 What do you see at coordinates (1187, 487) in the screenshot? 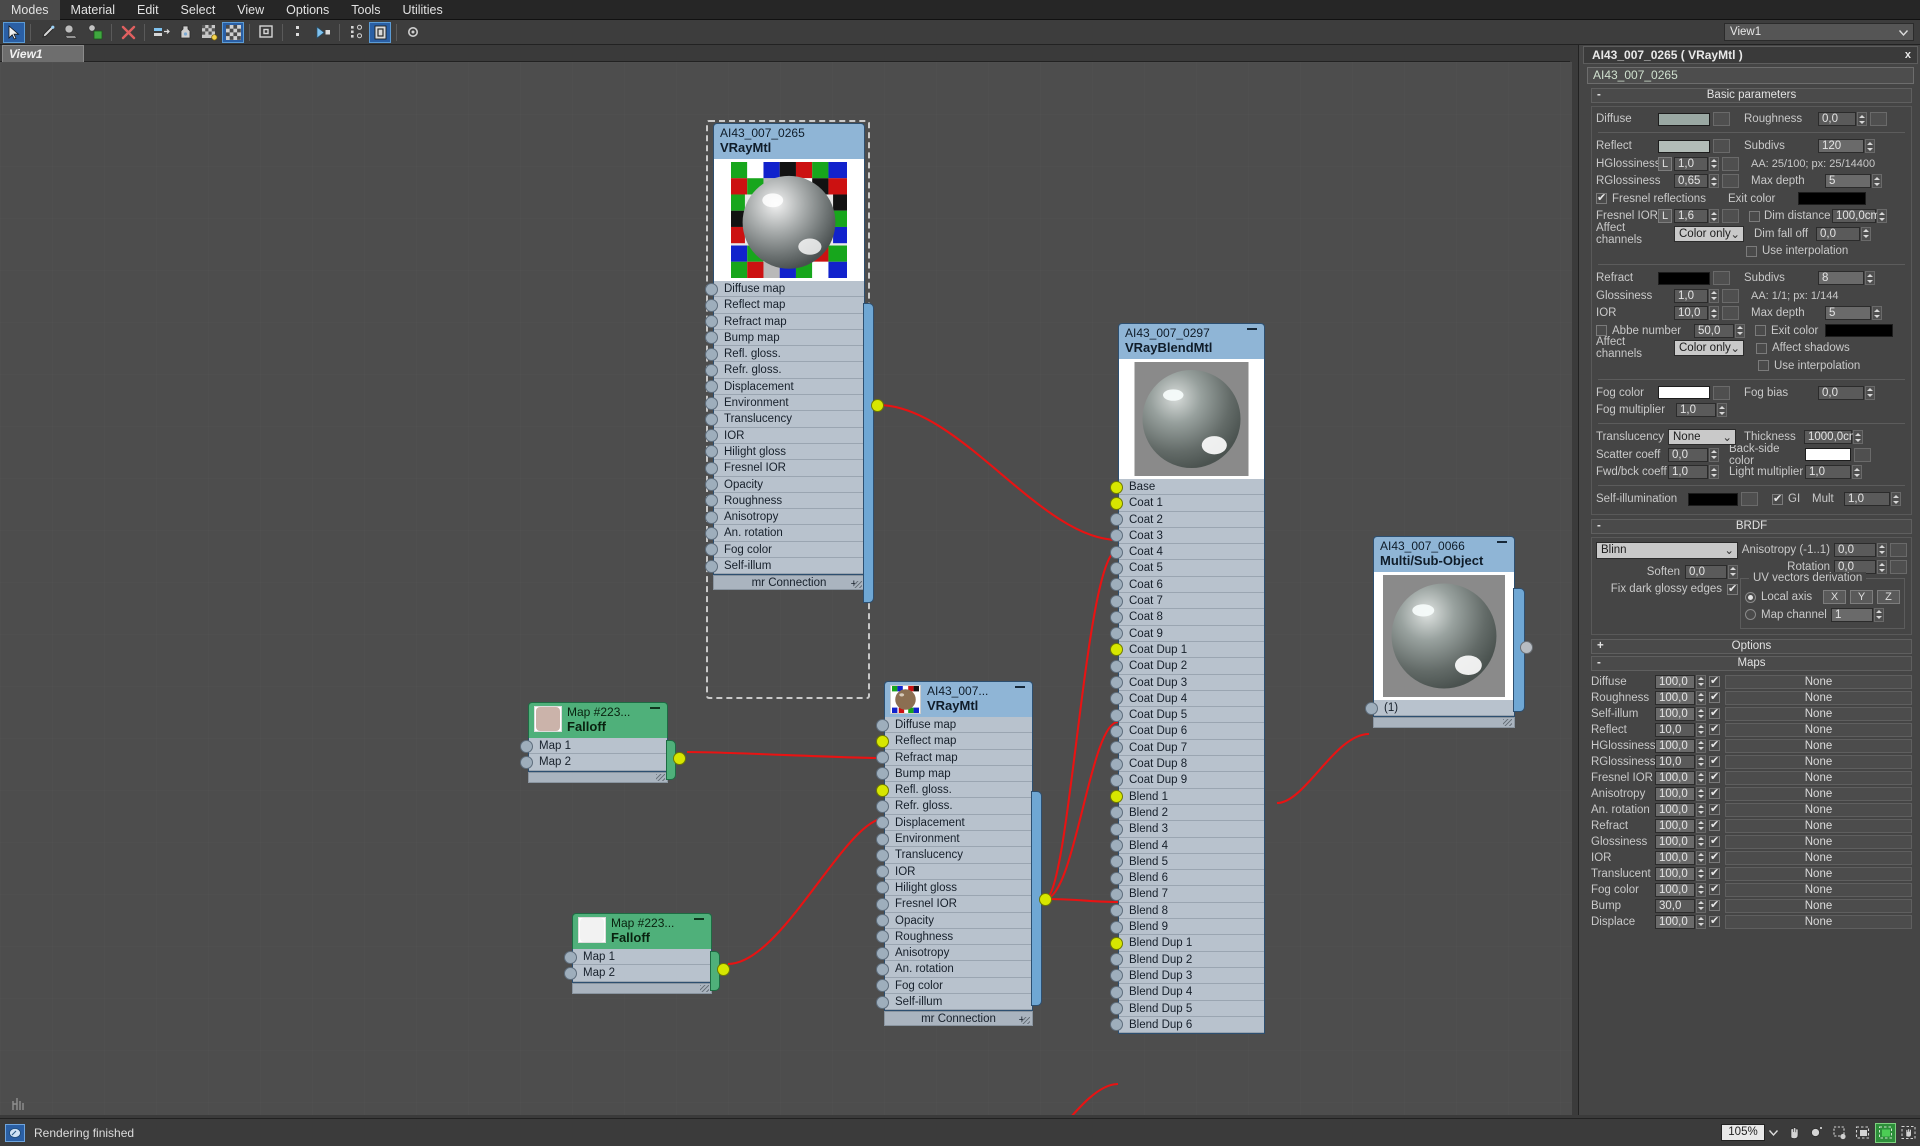
I see `node-slot: Base` at bounding box center [1187, 487].